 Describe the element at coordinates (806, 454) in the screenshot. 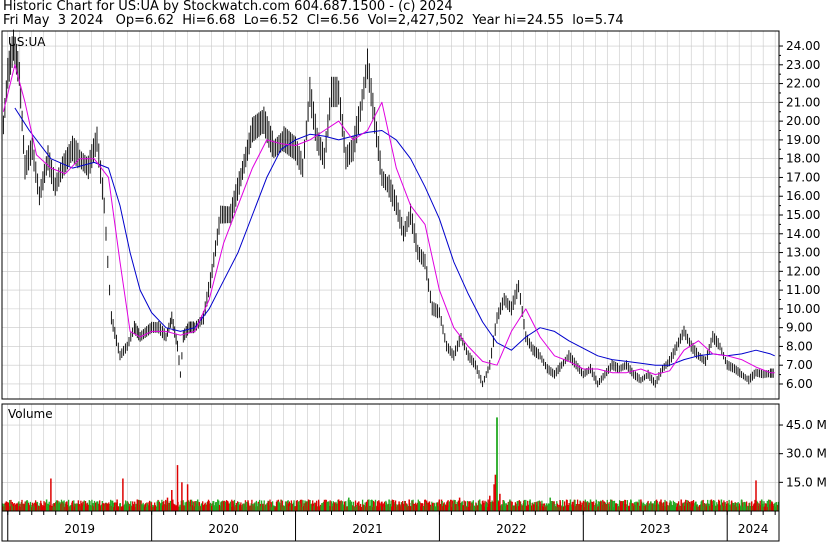

I see `volume-tick-label: 30.0 M` at that location.